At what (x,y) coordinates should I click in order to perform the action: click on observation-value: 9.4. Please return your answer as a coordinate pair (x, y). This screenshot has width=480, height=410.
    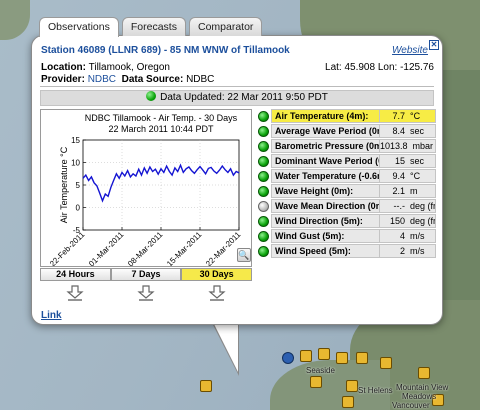
    Looking at the image, I should click on (393, 176).